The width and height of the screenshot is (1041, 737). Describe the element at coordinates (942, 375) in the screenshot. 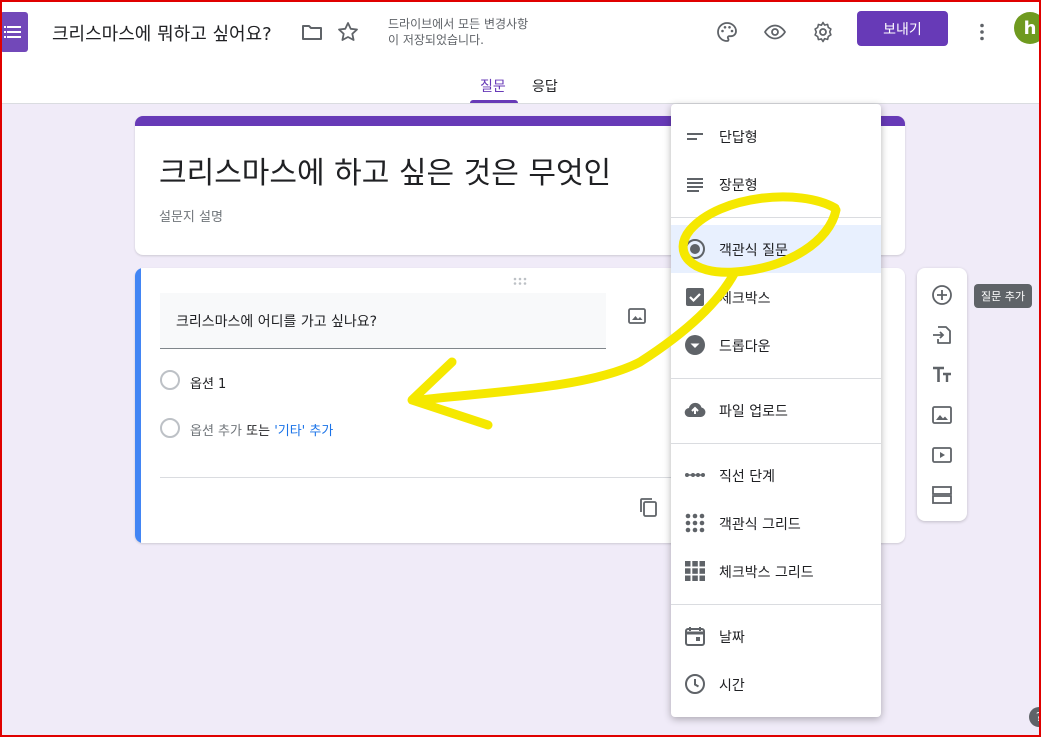

I see `title-icon` at that location.